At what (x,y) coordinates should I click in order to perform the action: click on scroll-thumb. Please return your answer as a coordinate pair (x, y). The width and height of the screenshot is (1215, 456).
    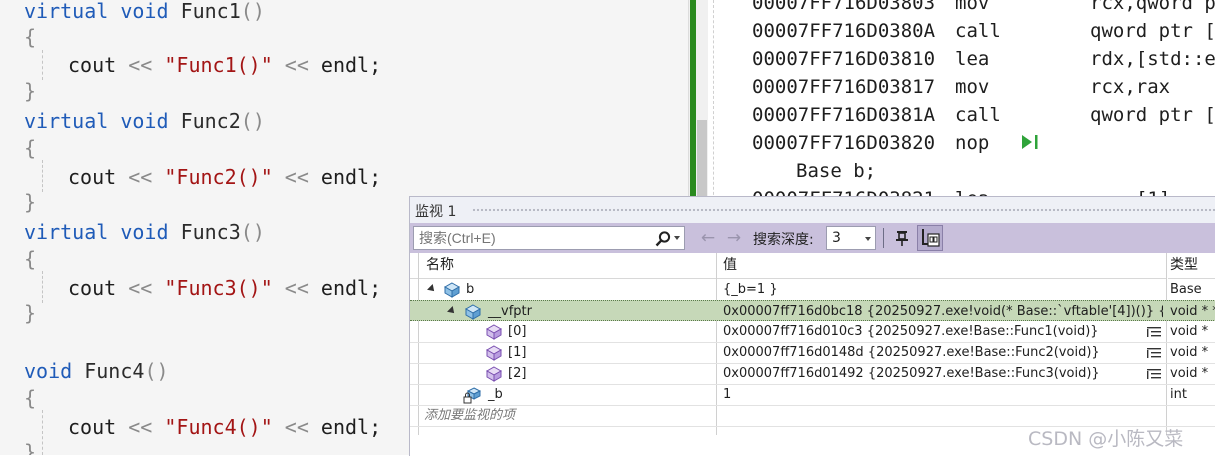
    Looking at the image, I should click on (702, 160).